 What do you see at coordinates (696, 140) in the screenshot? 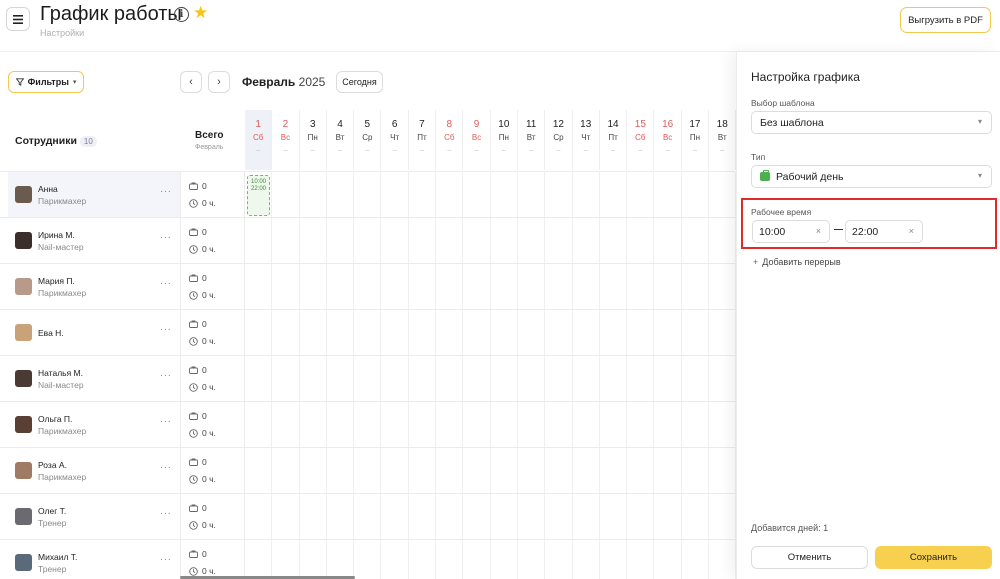
I see `day-column-header: 17 Пн –` at bounding box center [696, 140].